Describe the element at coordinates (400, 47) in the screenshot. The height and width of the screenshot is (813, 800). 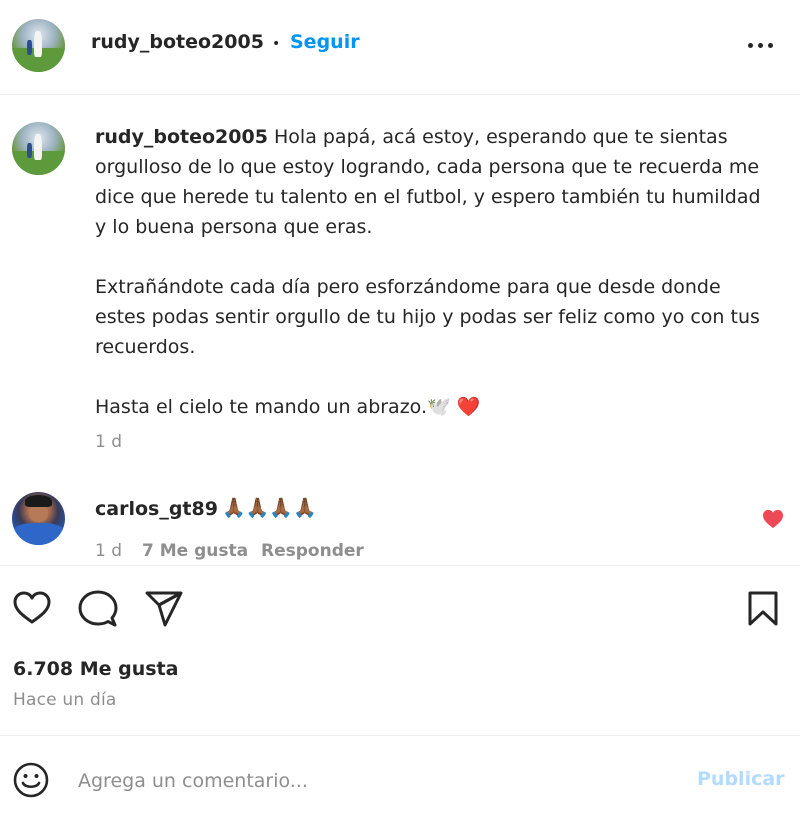
I see `post-header: rudy_boteo2005 • Seguir` at that location.